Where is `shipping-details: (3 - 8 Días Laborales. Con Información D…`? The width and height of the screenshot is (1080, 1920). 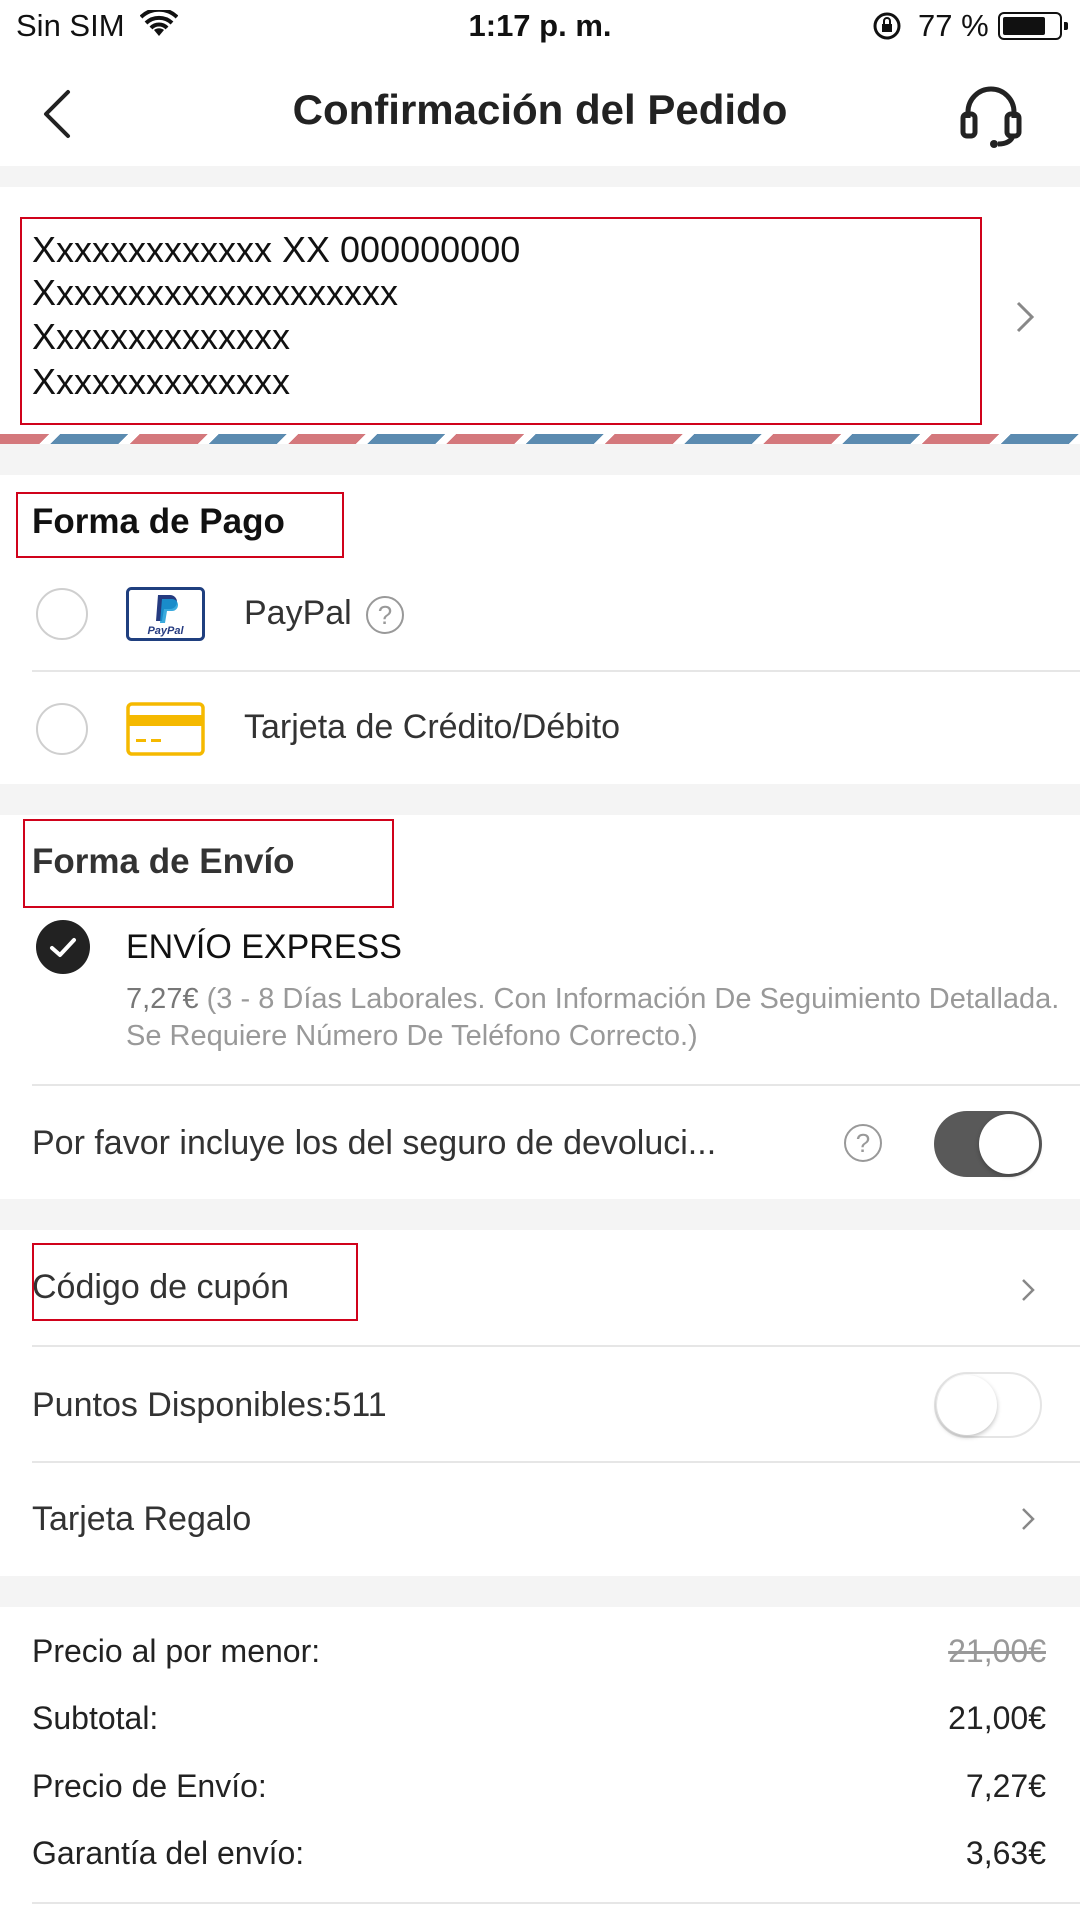
shipping-details: (3 - 8 Días Laborales. Con Información D… is located at coordinates (593, 1017).